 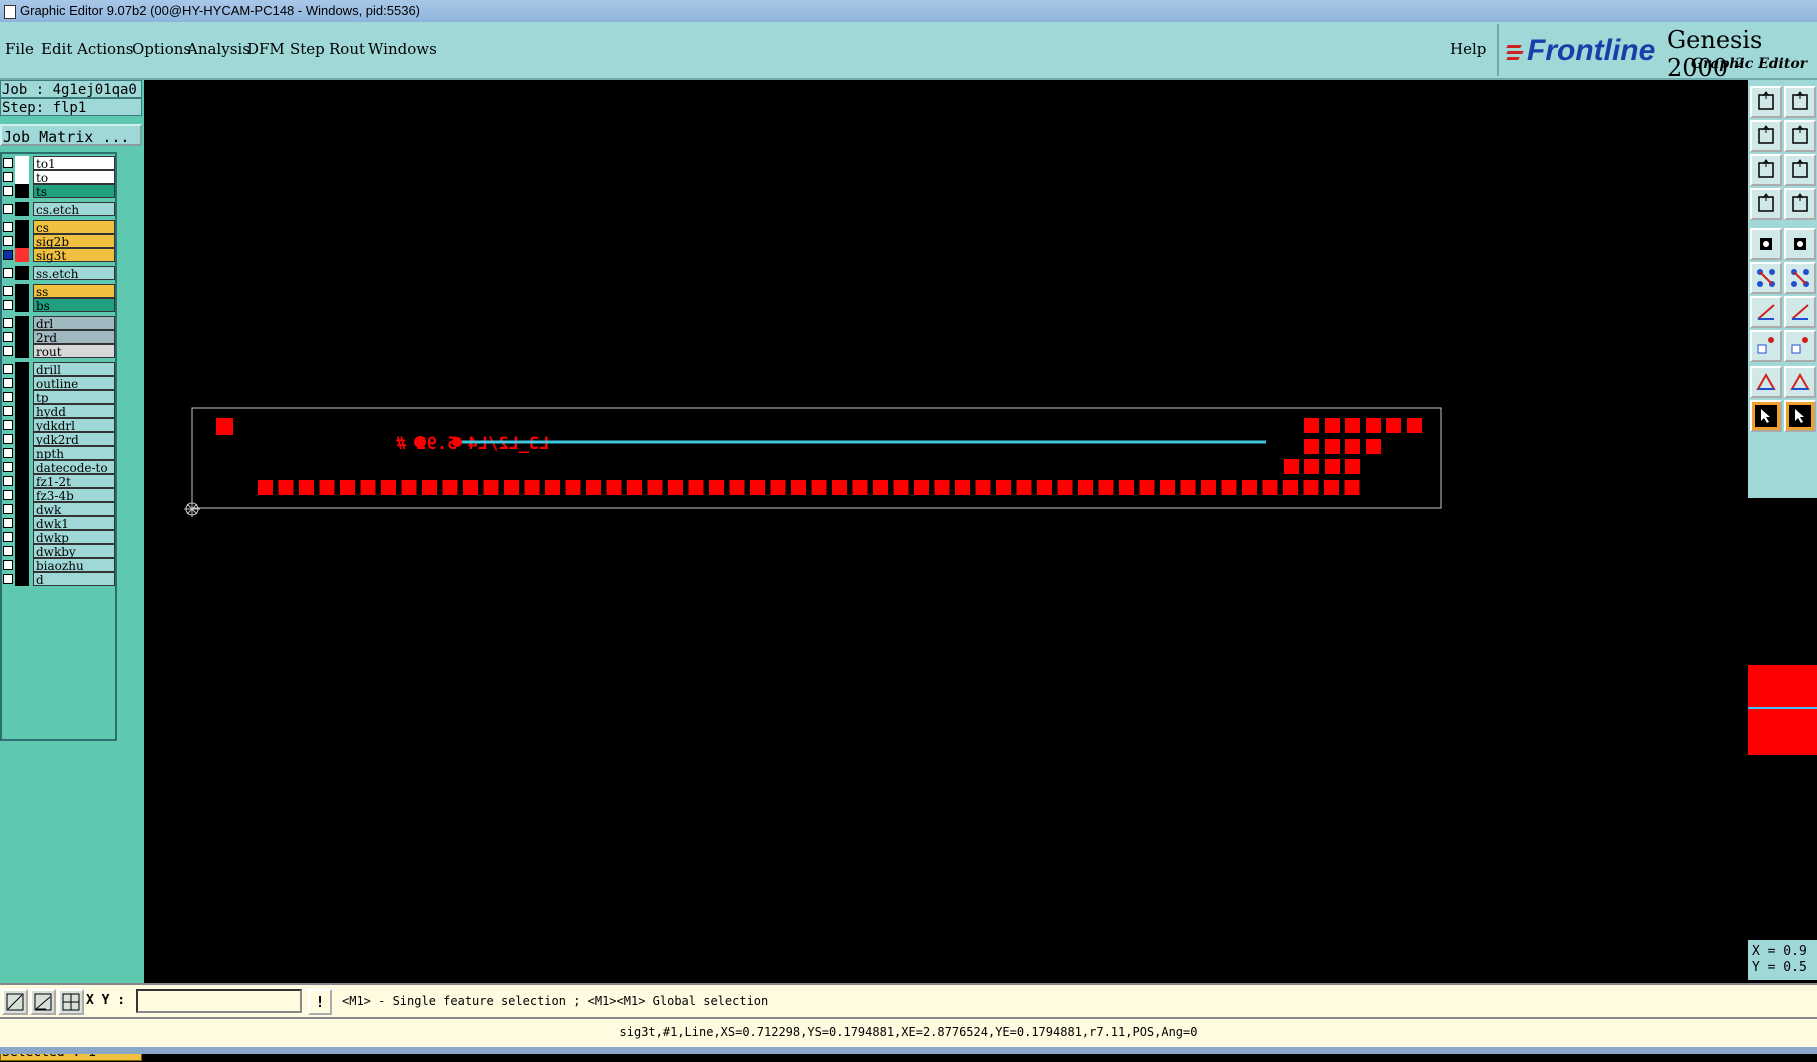 What do you see at coordinates (1800, 204) in the screenshot?
I see `grid-toggle-icon` at bounding box center [1800, 204].